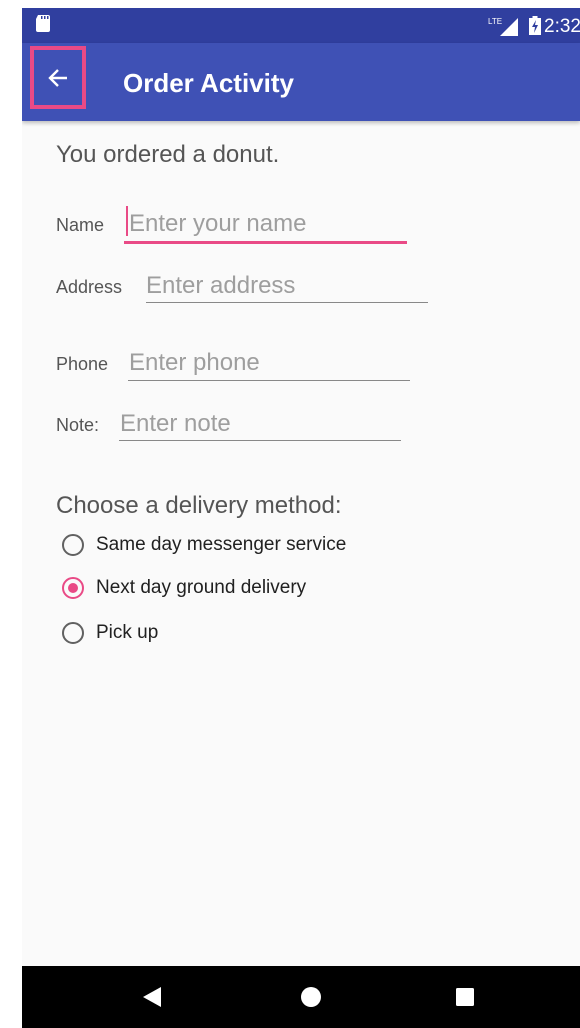 The width and height of the screenshot is (580, 1028). What do you see at coordinates (82, 364) in the screenshot?
I see `phone-label: Phone` at bounding box center [82, 364].